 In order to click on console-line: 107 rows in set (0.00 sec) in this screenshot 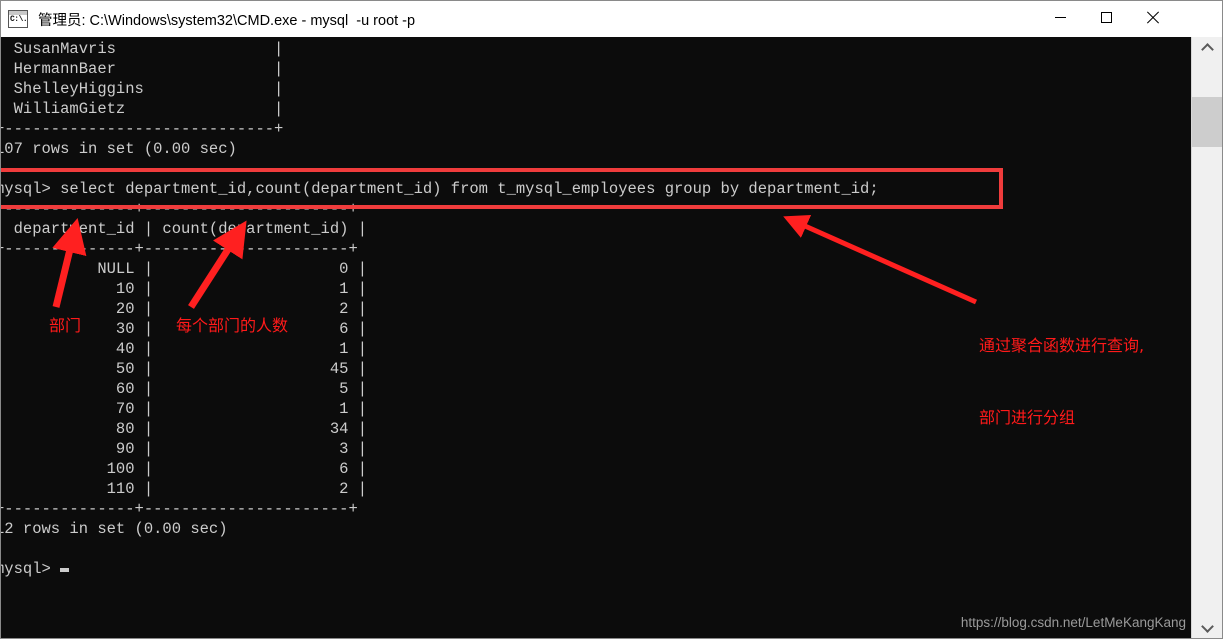, I will do `click(119, 149)`.